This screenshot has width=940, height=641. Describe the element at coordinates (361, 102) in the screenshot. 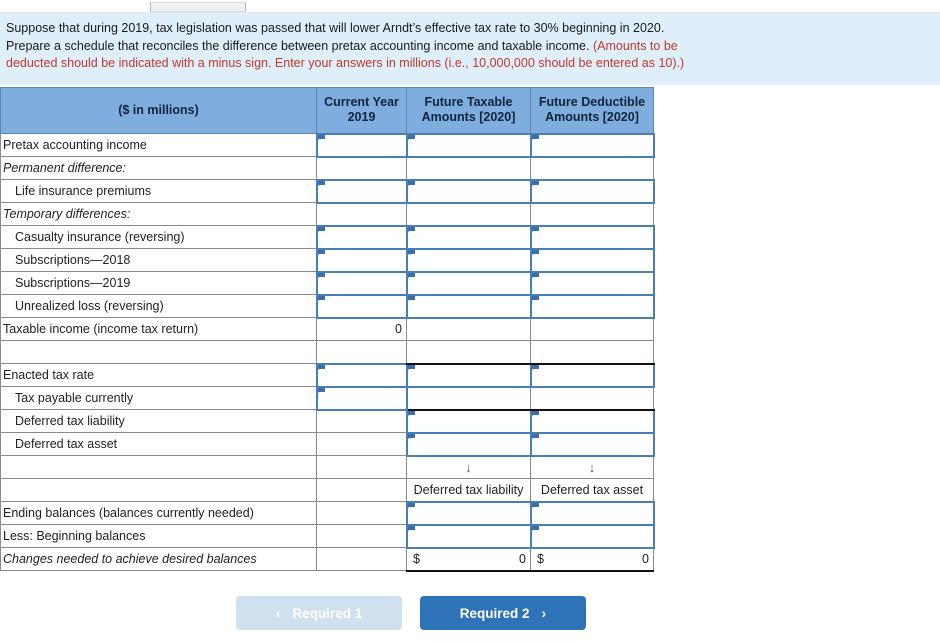

I see `header-line-1: Current Year` at that location.